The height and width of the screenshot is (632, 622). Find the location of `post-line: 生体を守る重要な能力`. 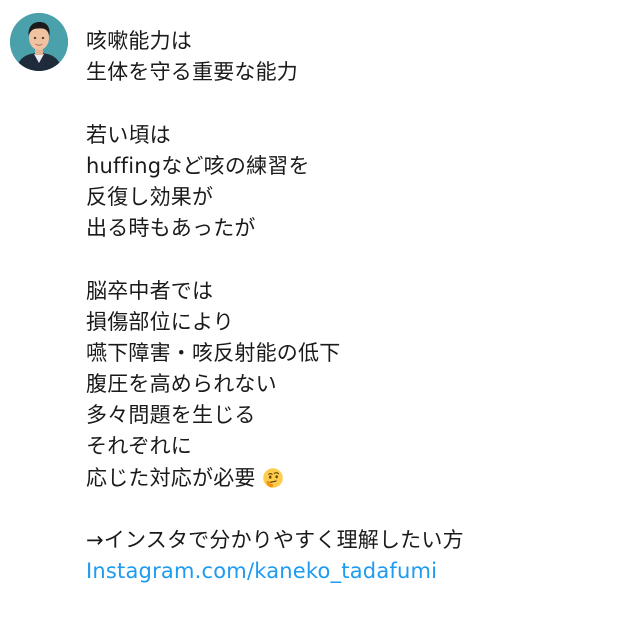

post-line: 生体を守る重要な能力 is located at coordinates (192, 72).